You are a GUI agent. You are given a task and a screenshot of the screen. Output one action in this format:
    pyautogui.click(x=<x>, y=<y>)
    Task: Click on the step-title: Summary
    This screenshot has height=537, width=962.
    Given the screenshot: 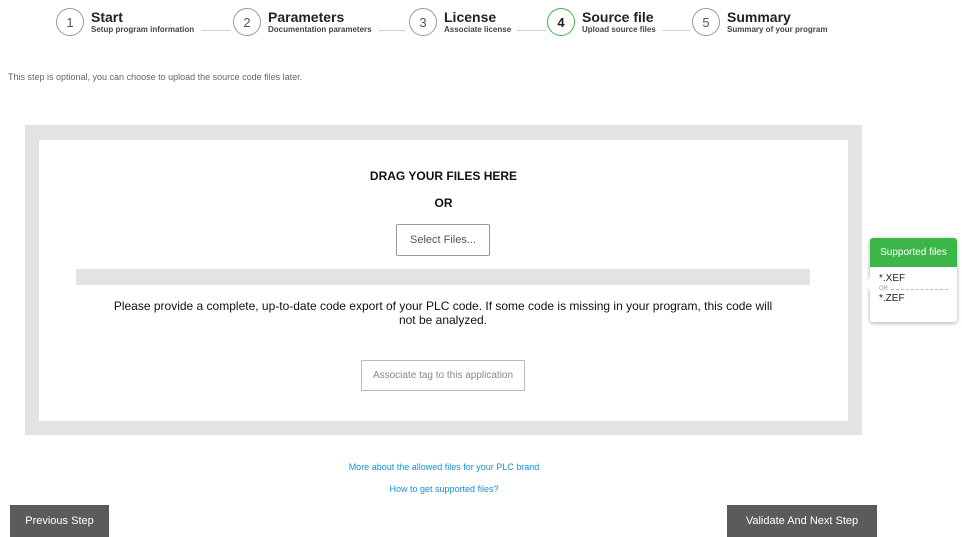 What is the action you would take?
    pyautogui.click(x=759, y=17)
    